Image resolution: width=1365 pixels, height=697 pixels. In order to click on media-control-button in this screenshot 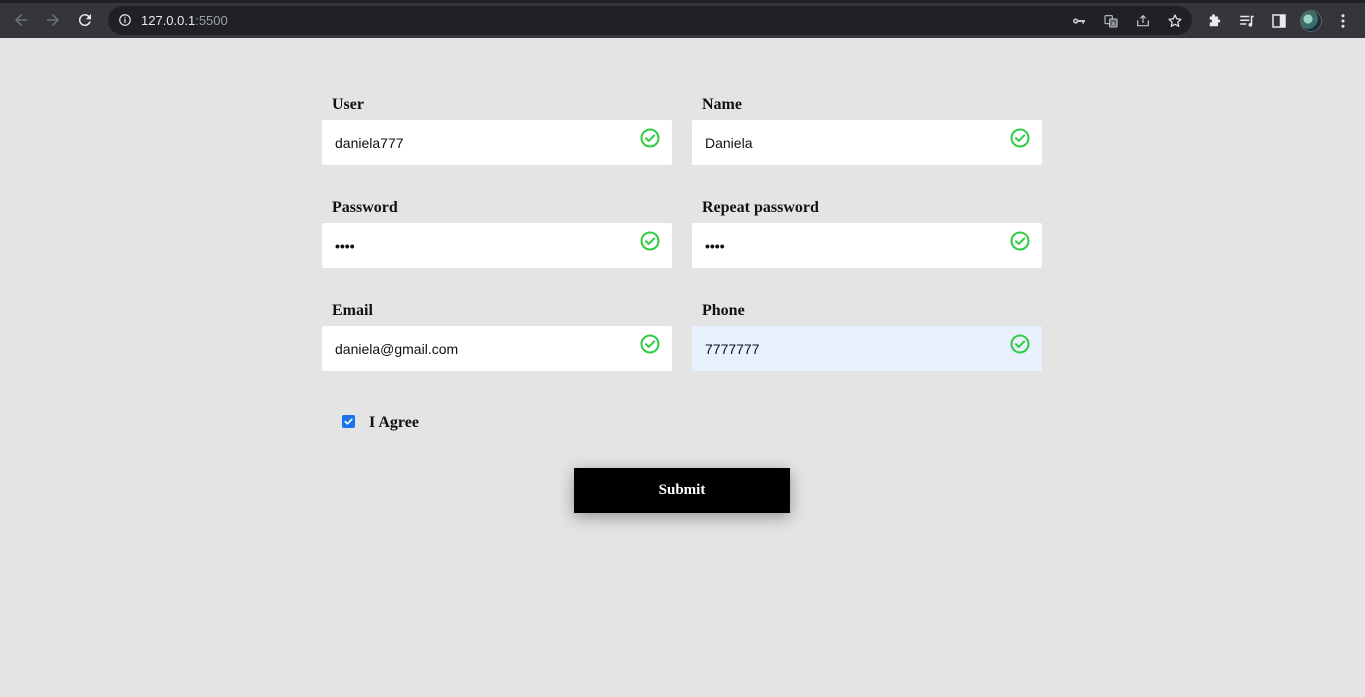, I will do `click(1247, 21)`.